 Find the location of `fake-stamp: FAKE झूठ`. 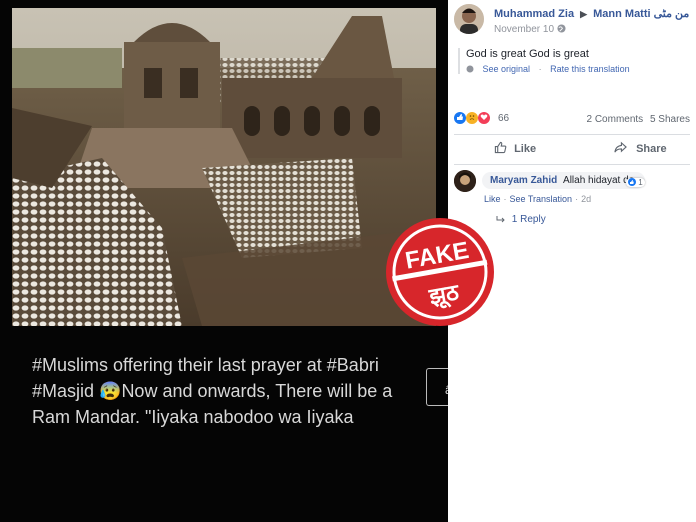

fake-stamp: FAKE झूठ is located at coordinates (440, 272).